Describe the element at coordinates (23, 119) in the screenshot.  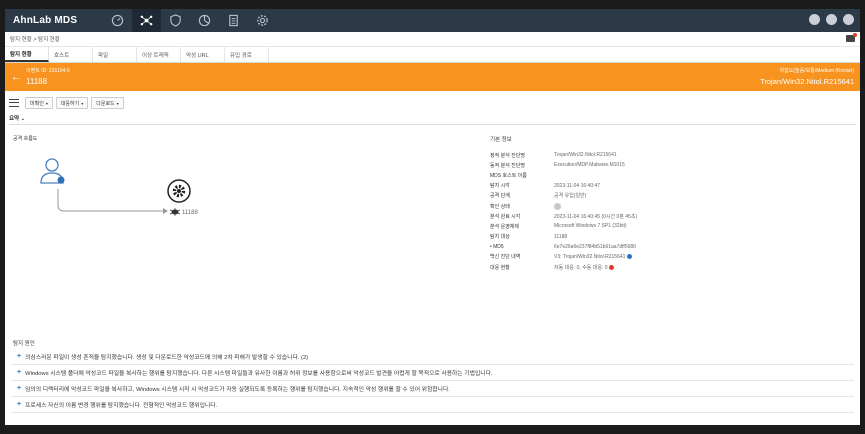
I see `chevron-down-icon: ⌄` at that location.